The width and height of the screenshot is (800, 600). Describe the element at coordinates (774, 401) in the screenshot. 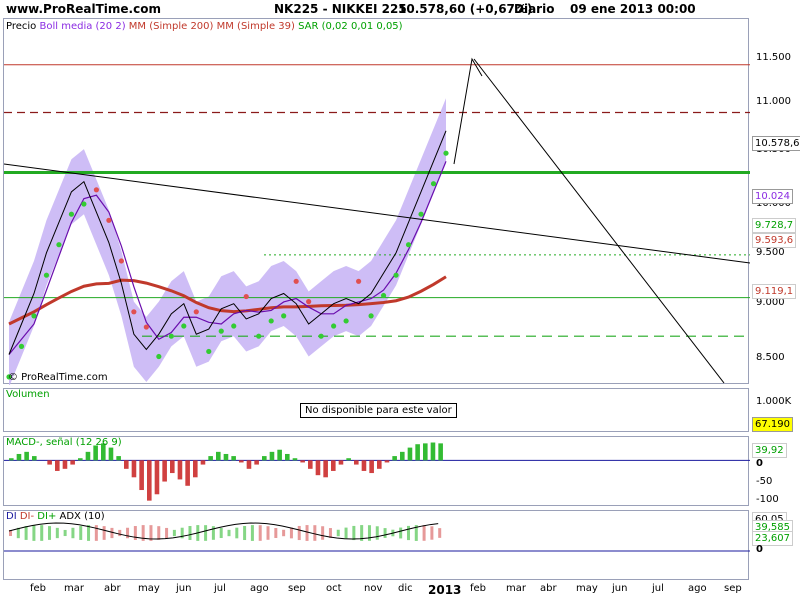

I see `volume-ytick: 1.000K` at that location.